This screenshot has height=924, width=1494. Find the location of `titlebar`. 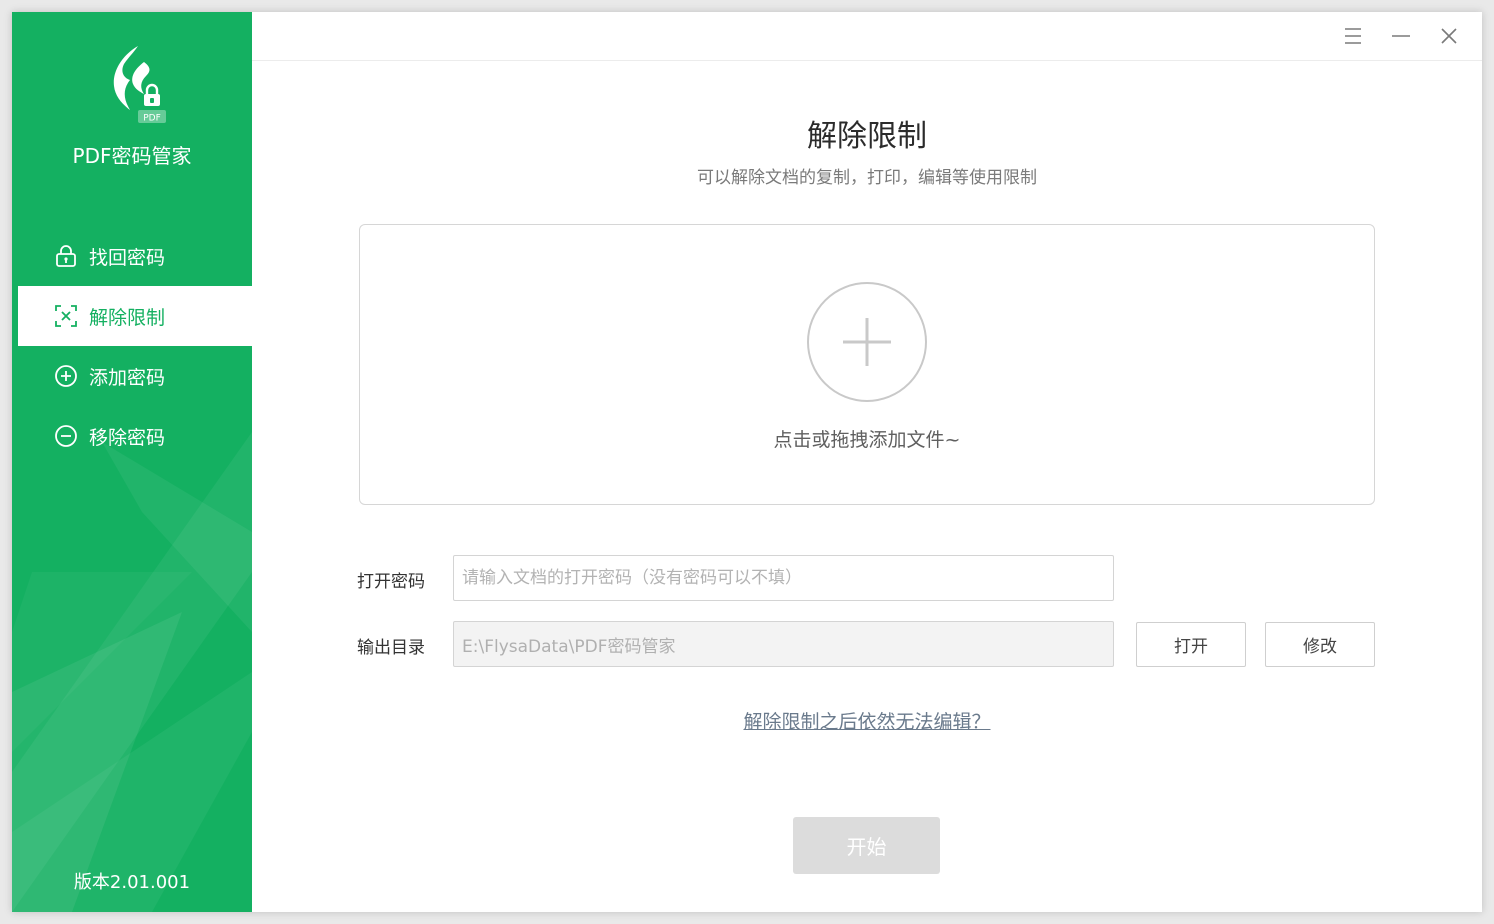

titlebar is located at coordinates (867, 36).